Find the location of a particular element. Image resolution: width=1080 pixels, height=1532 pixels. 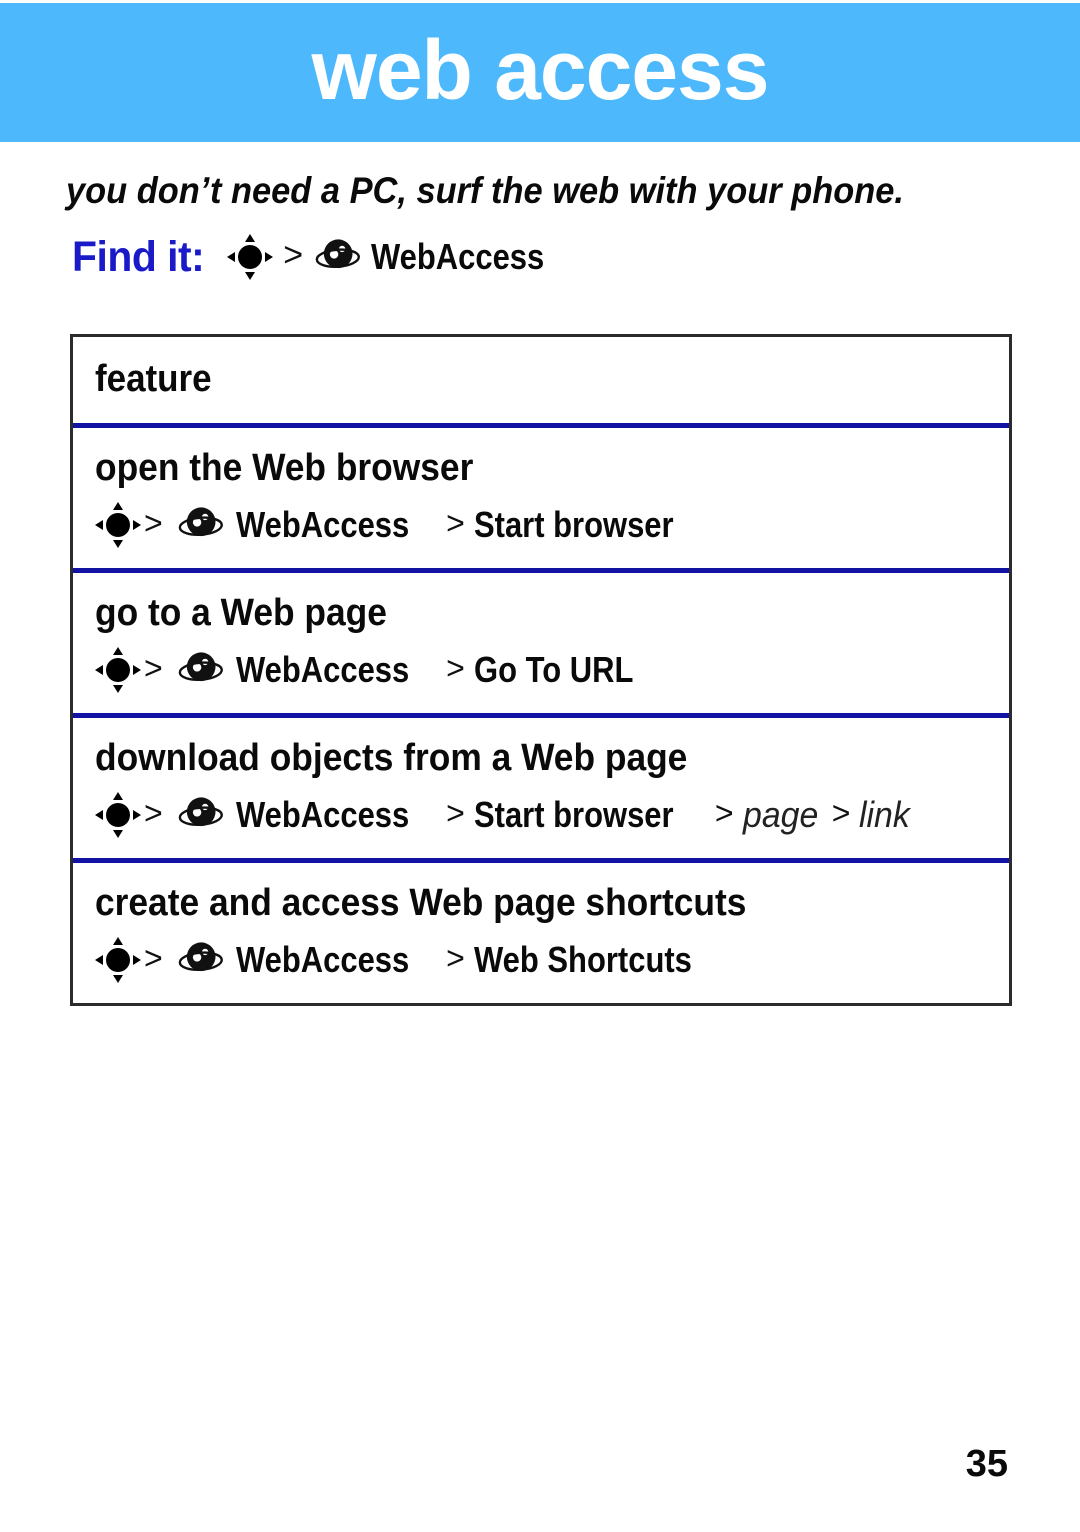

find-it-label: Find it: is located at coordinates (138, 256).